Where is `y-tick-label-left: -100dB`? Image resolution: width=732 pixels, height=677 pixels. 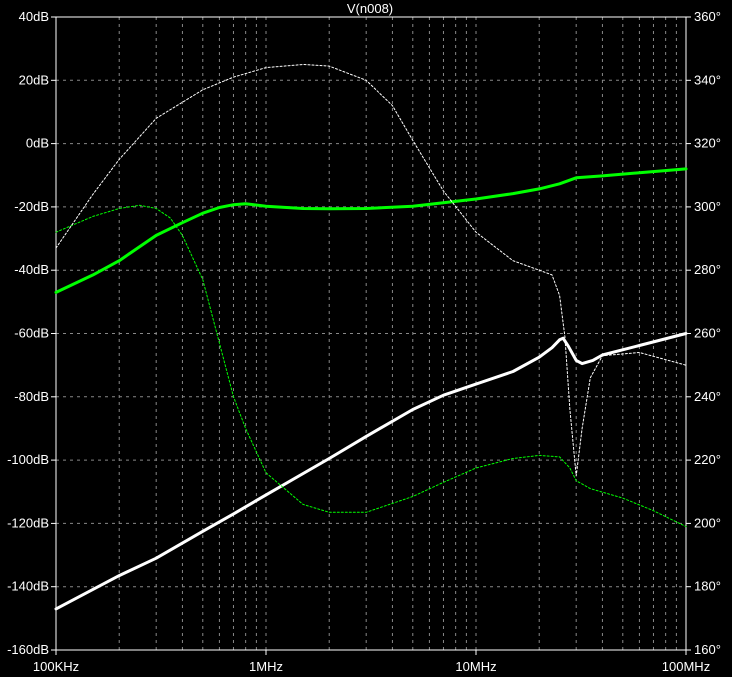
y-tick-label-left: -100dB is located at coordinates (28, 459).